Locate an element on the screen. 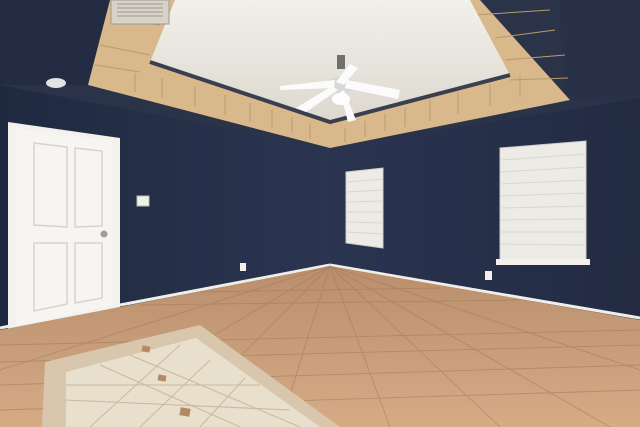 This screenshot has height=427, width=640. window-large is located at coordinates (543, 202).